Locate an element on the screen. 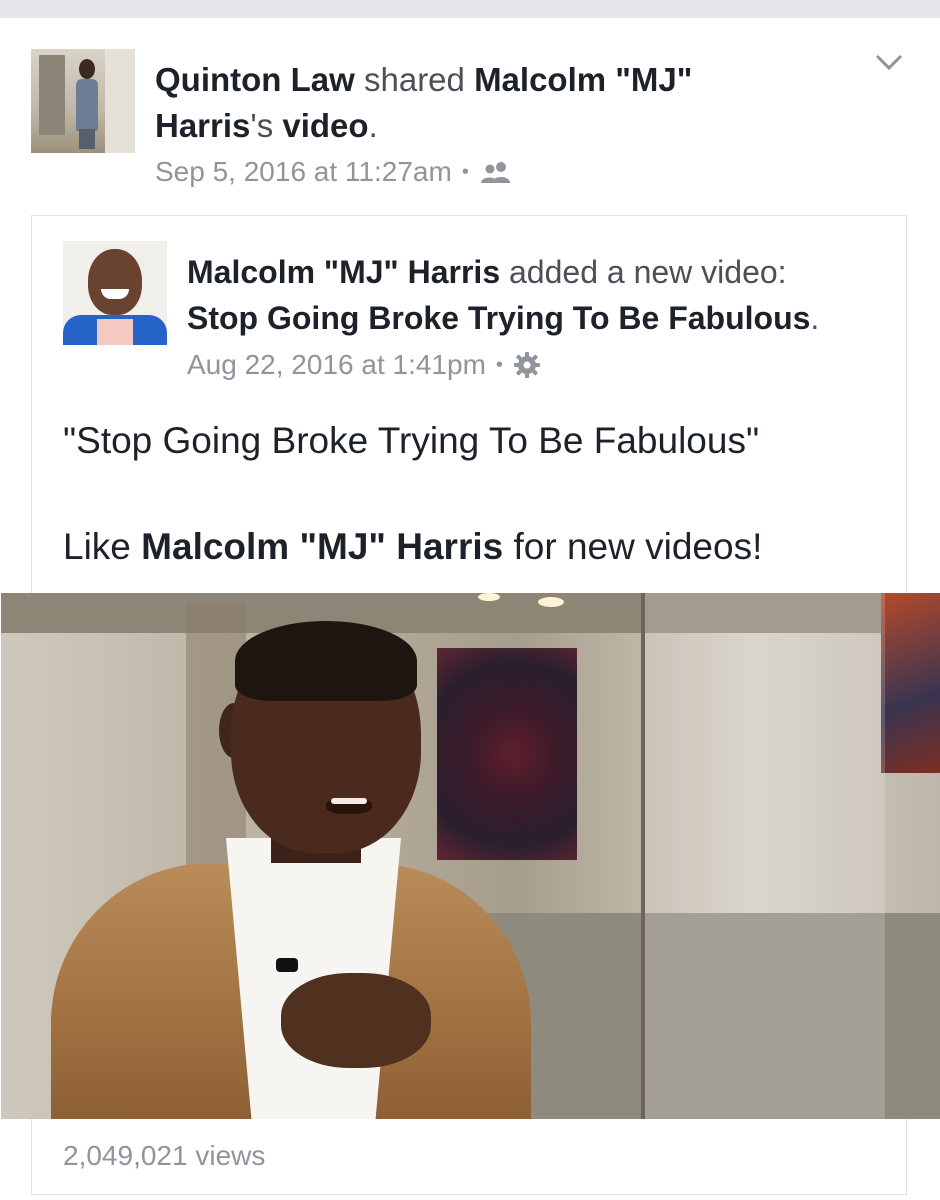 This screenshot has width=940, height=1200. avatar-figure-body is located at coordinates (87, 105).